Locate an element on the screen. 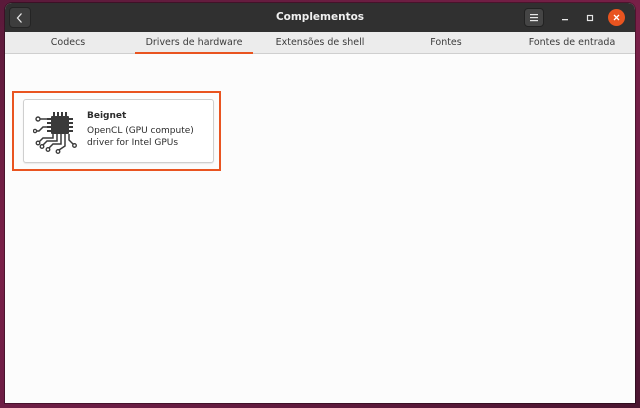 The width and height of the screenshot is (640, 408). close-button is located at coordinates (616, 17).